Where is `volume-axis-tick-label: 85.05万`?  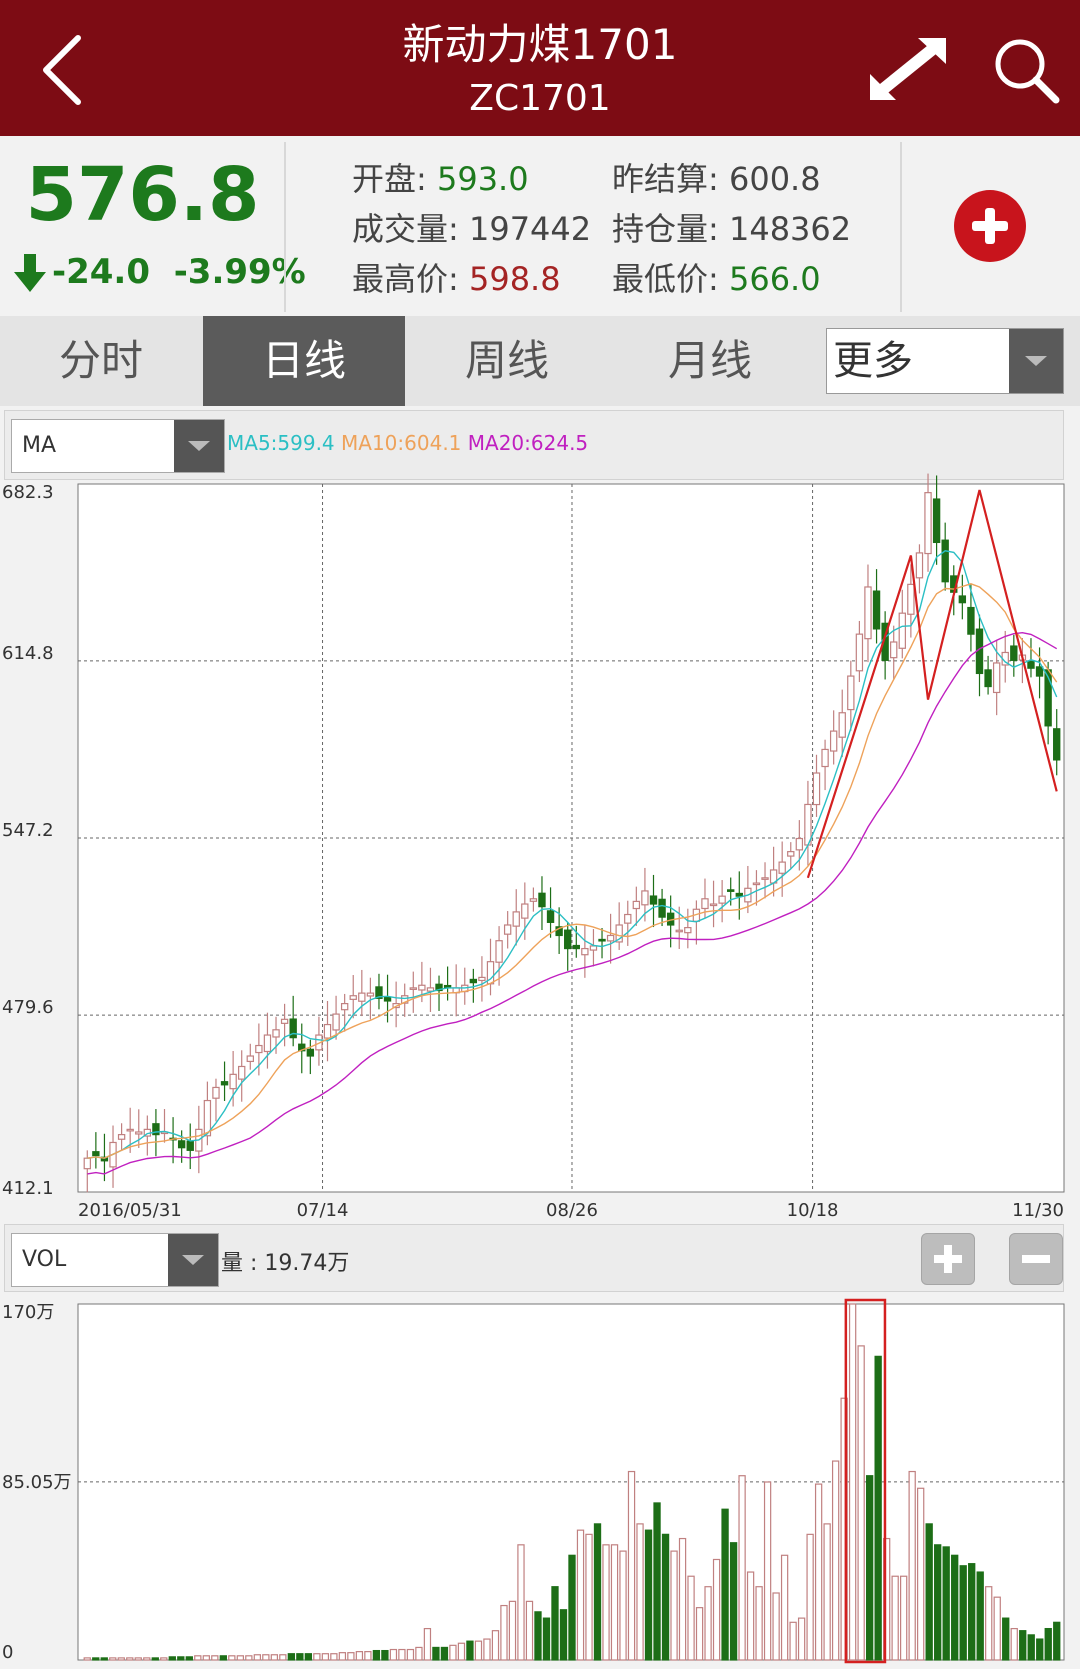 volume-axis-tick-label: 85.05万 is located at coordinates (37, 1482).